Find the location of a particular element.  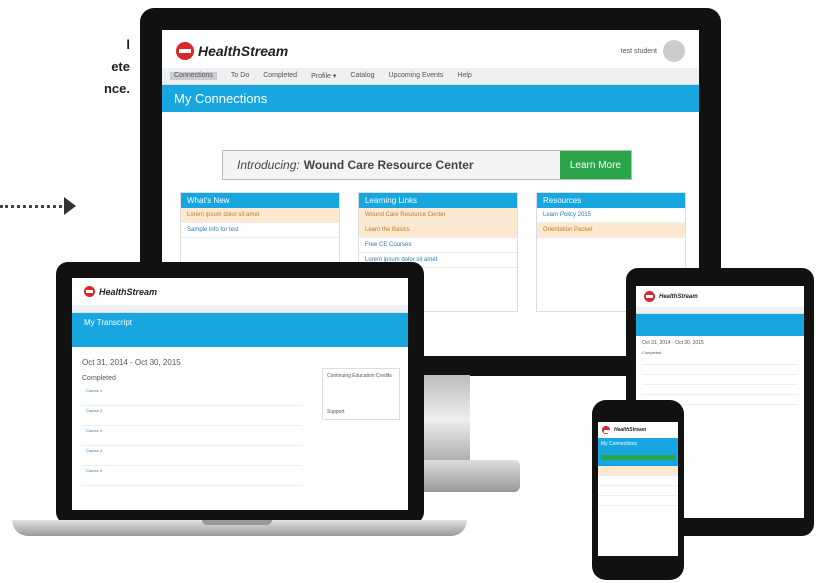

phone: HealthStream My Connections is located at coordinates (638, 490).